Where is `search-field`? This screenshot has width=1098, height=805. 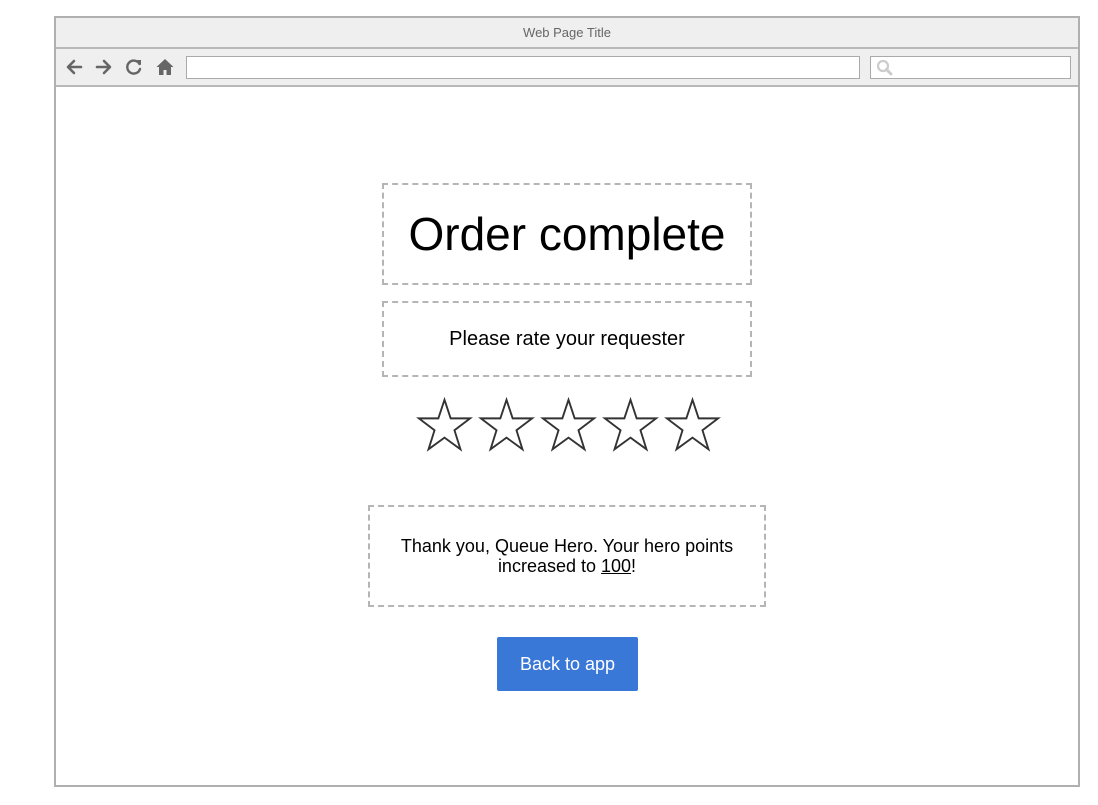 search-field is located at coordinates (970, 67).